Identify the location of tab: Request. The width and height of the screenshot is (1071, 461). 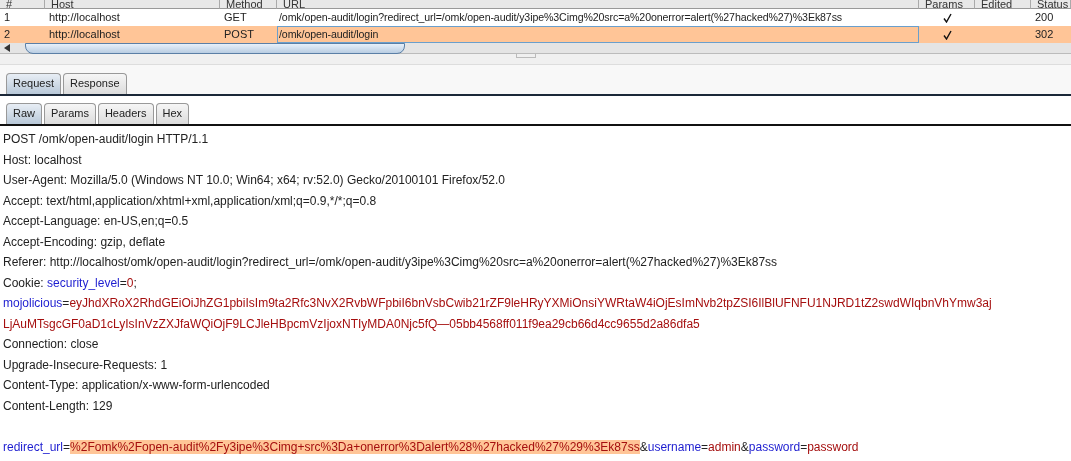
(33, 83).